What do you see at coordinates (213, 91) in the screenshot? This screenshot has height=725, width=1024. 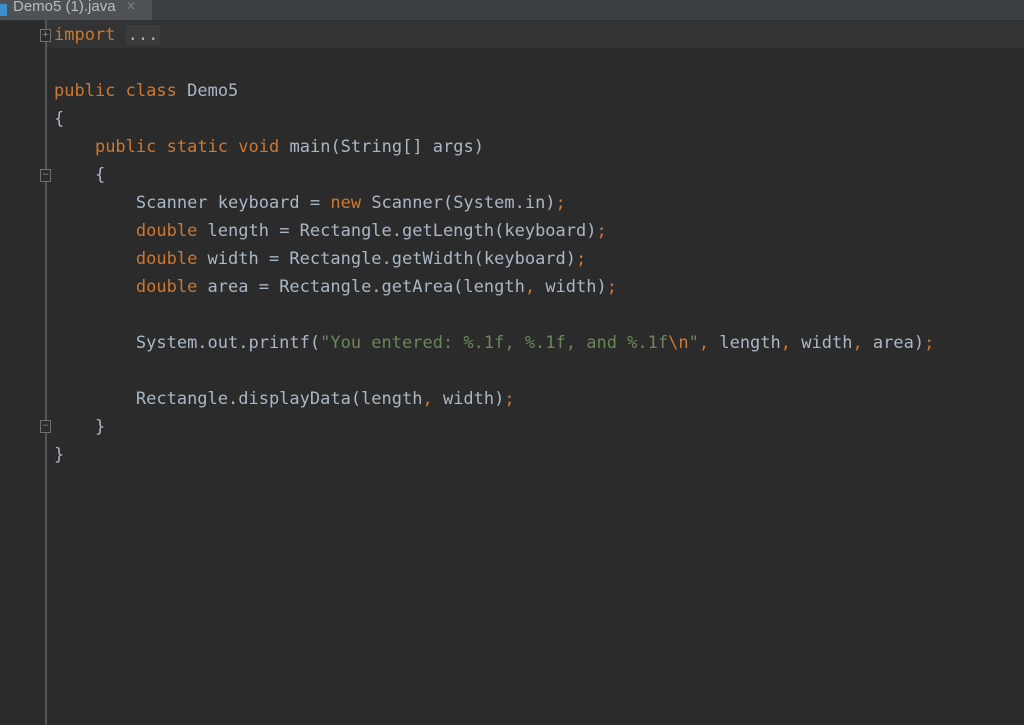 I see `class-name: Demo5` at bounding box center [213, 91].